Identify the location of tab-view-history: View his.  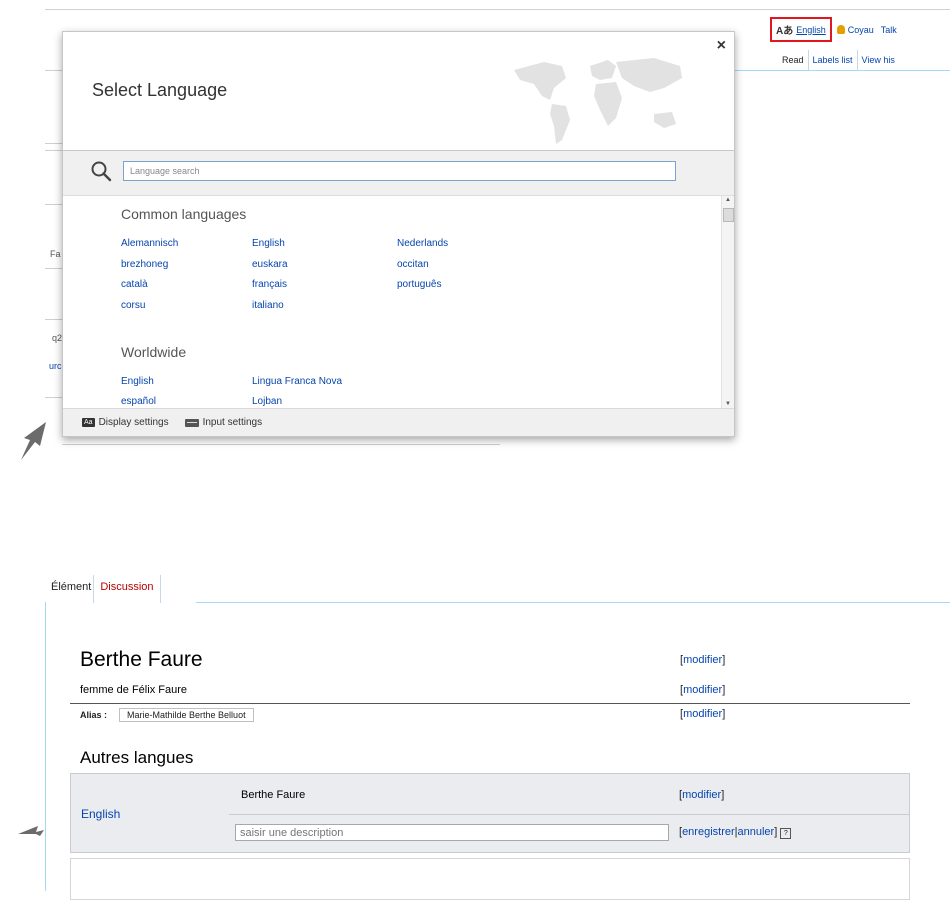
(877, 60).